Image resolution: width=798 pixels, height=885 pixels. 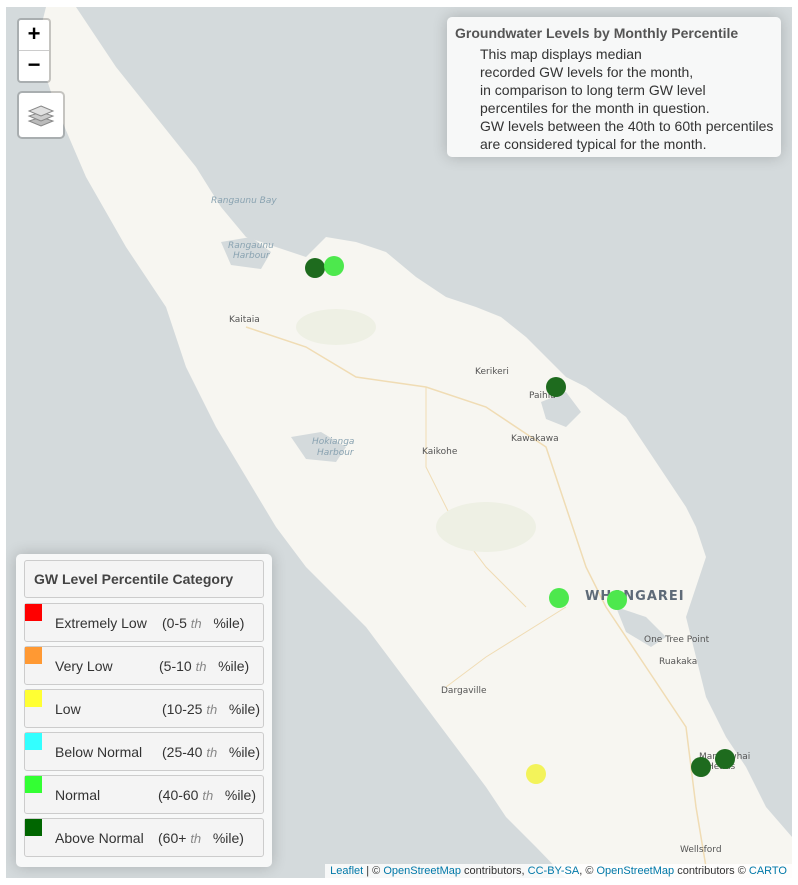 I want to click on info-line: This map displays median, so click(x=561, y=54).